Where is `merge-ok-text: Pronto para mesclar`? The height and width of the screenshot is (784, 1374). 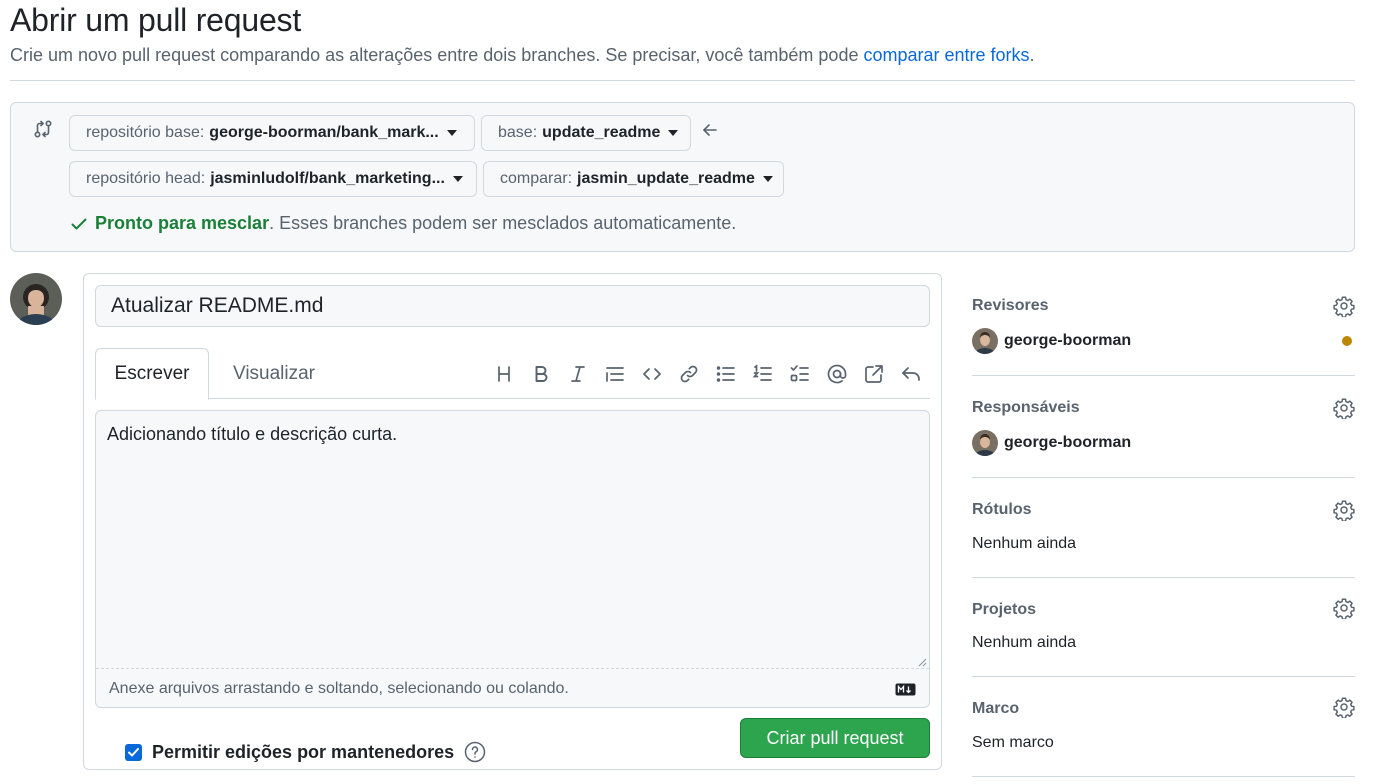 merge-ok-text: Pronto para mesclar is located at coordinates (182, 223).